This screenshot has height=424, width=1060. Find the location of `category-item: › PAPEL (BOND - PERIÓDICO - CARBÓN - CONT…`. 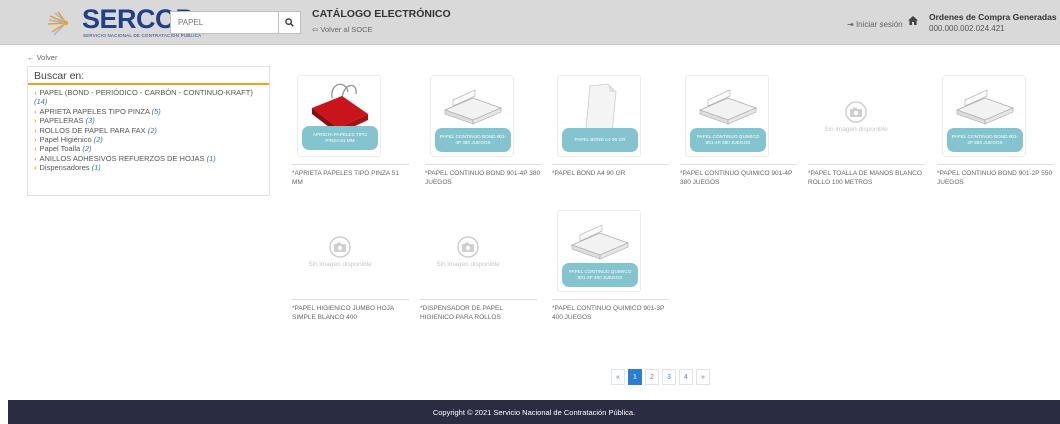

category-item: › PAPEL (BOND - PERIÓDICO - CARBÓN - CONT… is located at coordinates (148, 97).